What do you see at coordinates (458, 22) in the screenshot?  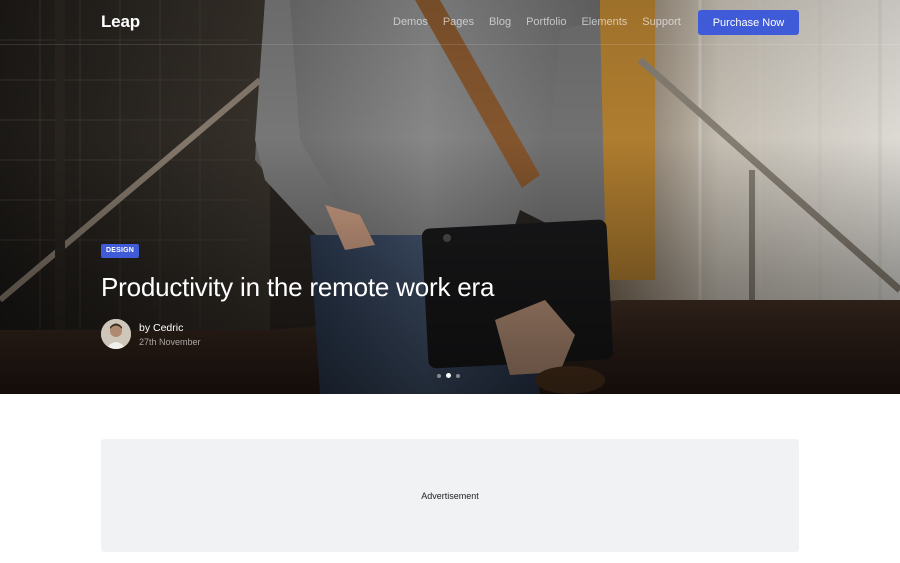 I see `nav-link-pages: Pages` at bounding box center [458, 22].